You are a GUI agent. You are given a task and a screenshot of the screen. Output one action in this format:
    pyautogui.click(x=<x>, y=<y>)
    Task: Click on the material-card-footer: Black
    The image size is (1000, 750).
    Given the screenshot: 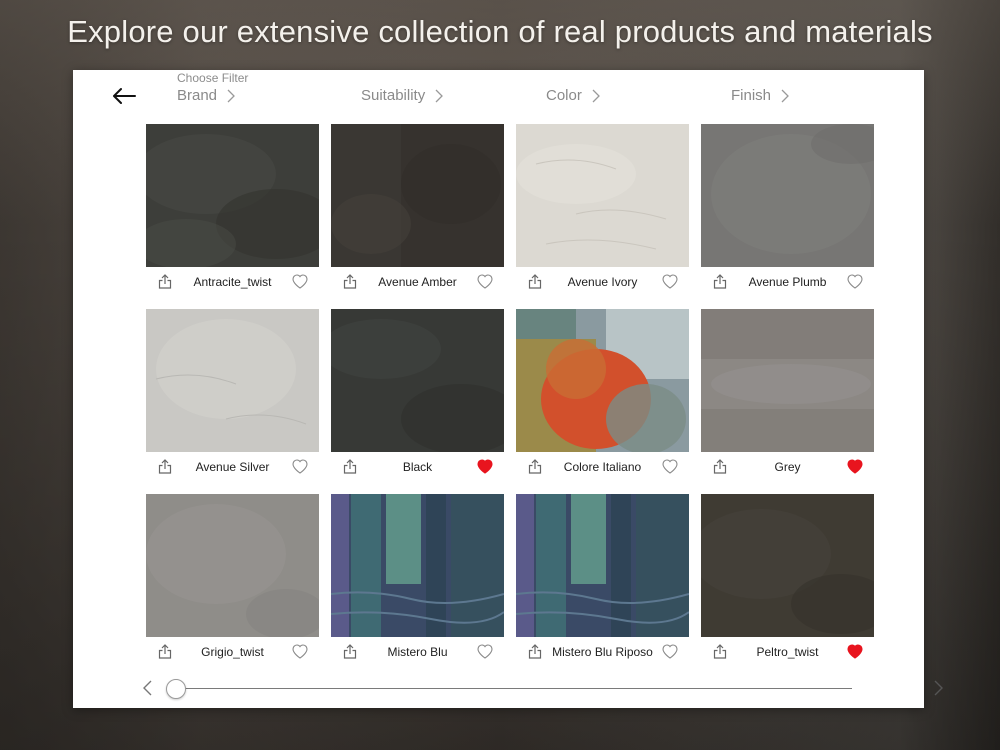 What is the action you would take?
    pyautogui.click(x=417, y=466)
    